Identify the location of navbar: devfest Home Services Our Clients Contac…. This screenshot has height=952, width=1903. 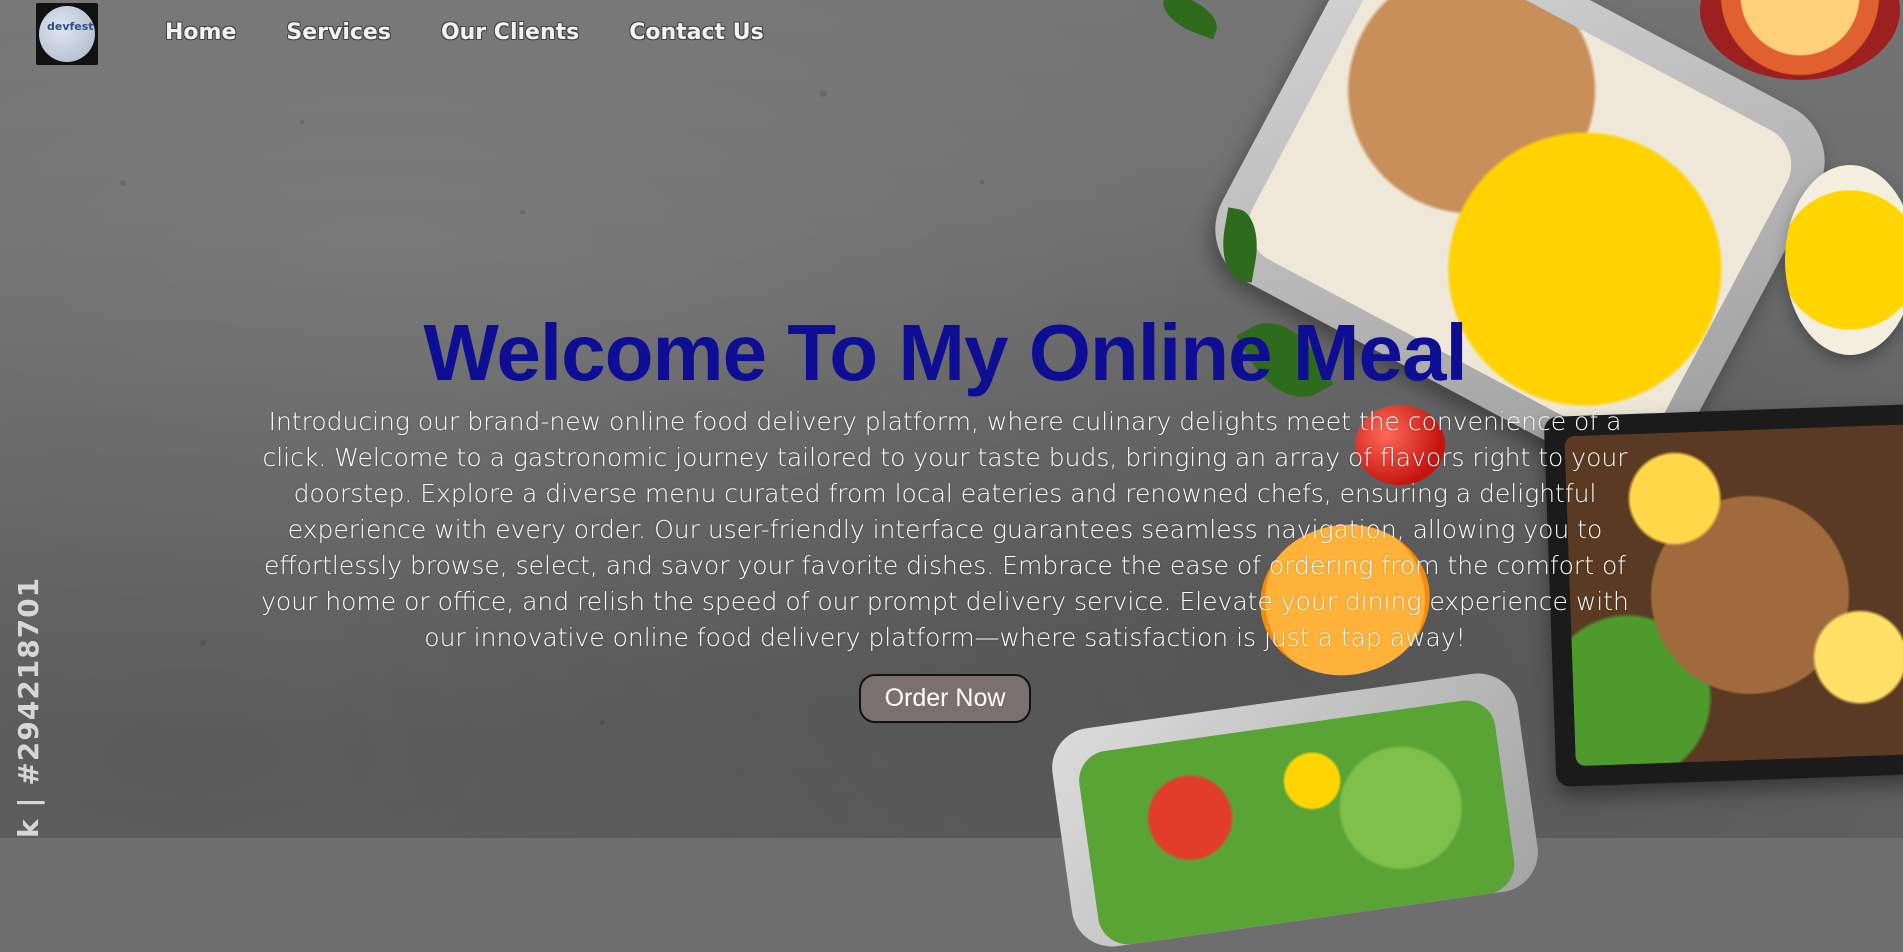
(951, 36).